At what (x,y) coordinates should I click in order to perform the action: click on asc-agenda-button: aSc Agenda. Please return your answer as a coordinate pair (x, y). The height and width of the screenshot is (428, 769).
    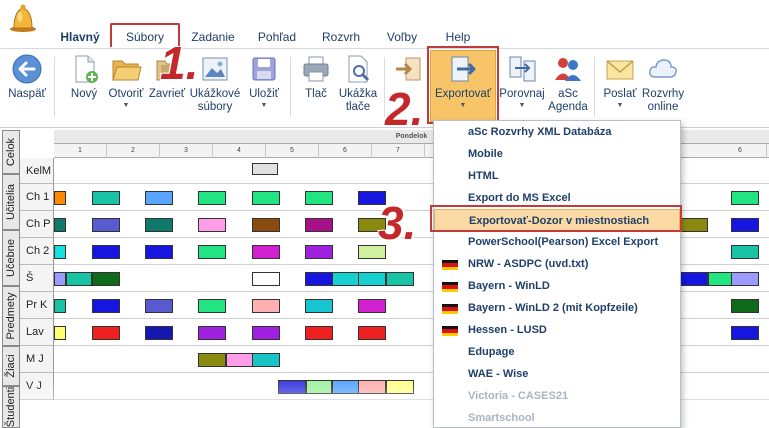
    Looking at the image, I should click on (568, 83).